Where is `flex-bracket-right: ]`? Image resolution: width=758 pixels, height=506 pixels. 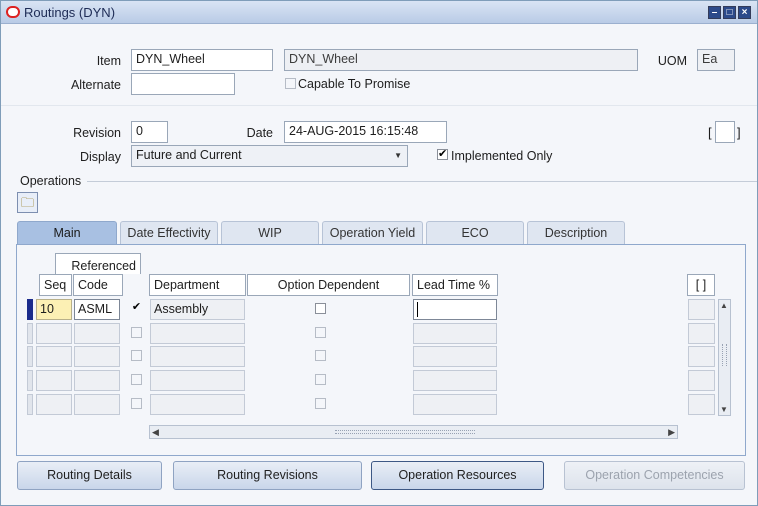 flex-bracket-right: ] is located at coordinates (739, 132).